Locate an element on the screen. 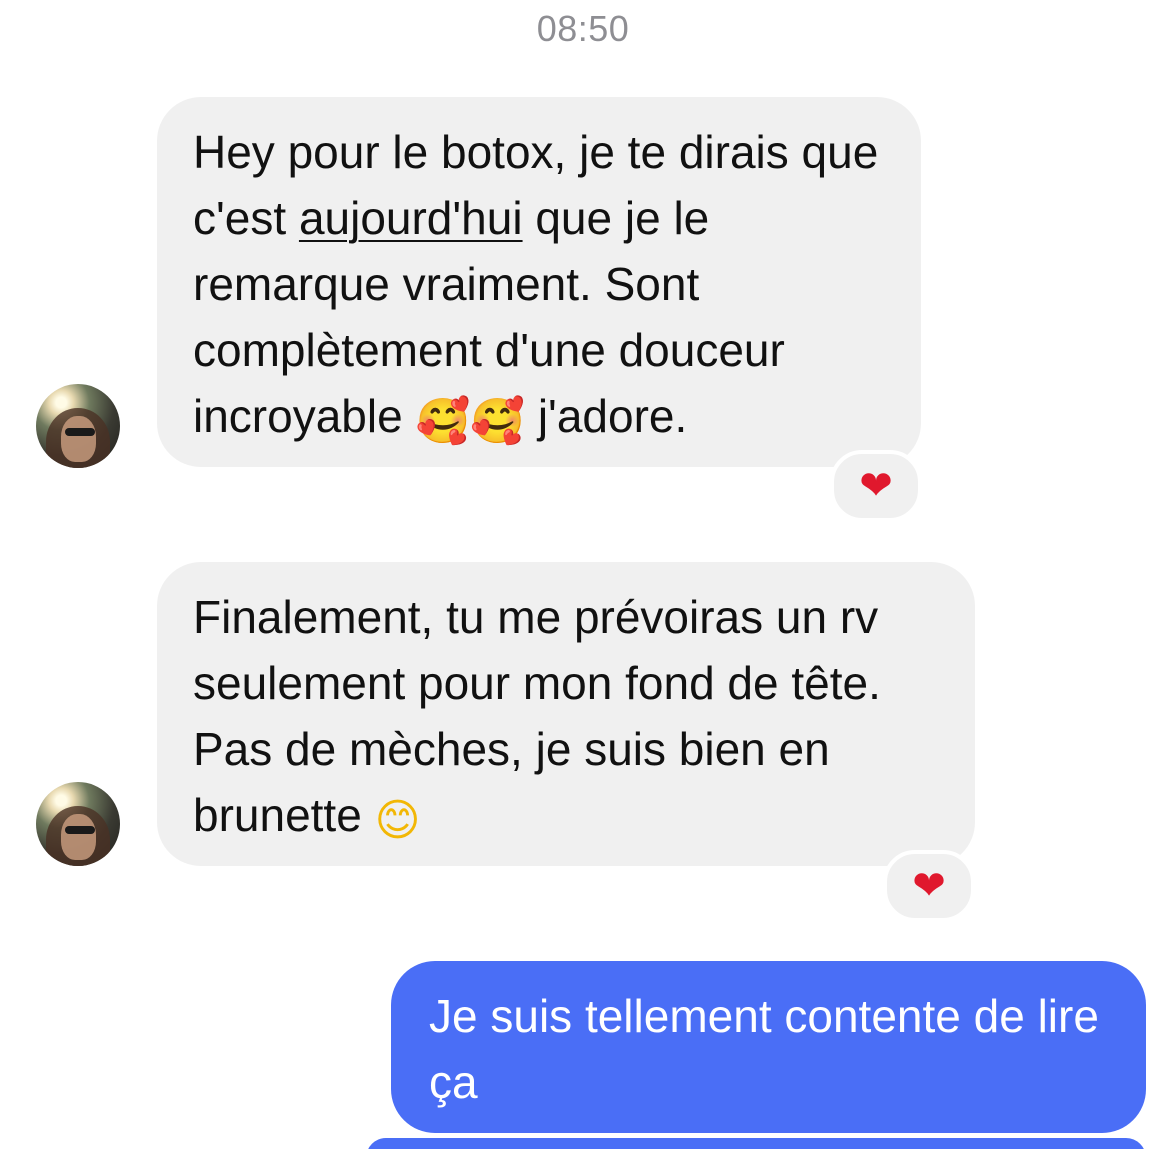 The width and height of the screenshot is (1166, 1149). message-text: Je suis tellement contente de lire ça is located at coordinates (764, 1049).